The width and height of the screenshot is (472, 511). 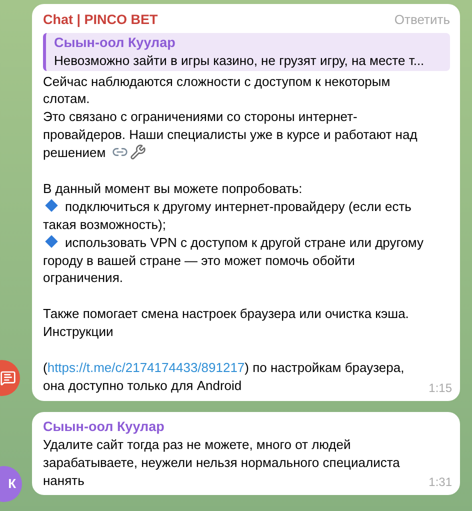 I want to click on message-text: Инструкции, so click(x=78, y=332).